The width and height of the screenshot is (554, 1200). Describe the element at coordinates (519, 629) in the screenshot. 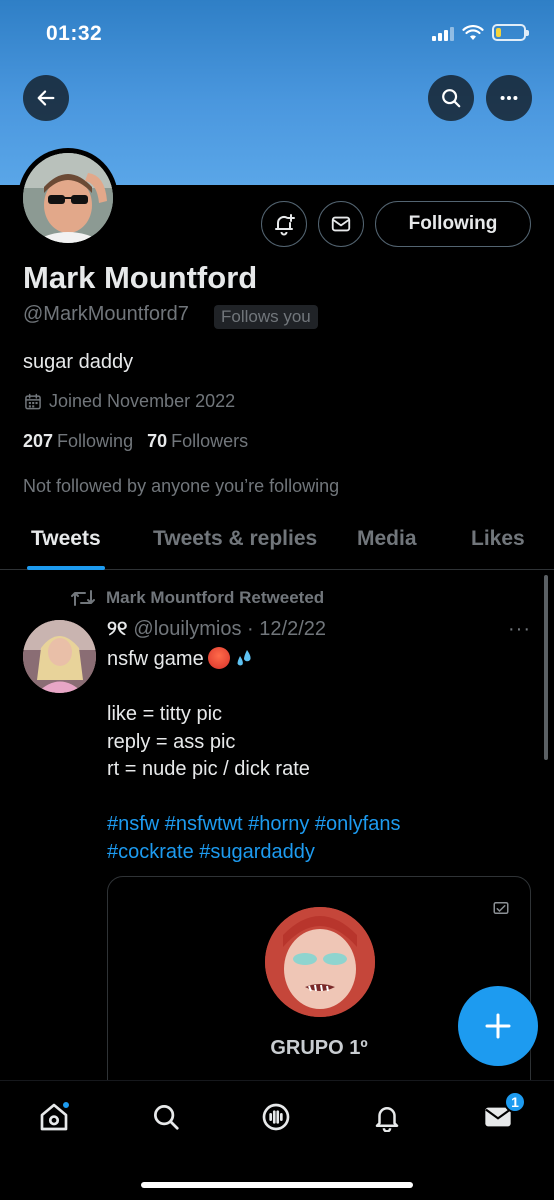

I see `tweet-more-button: ···` at that location.